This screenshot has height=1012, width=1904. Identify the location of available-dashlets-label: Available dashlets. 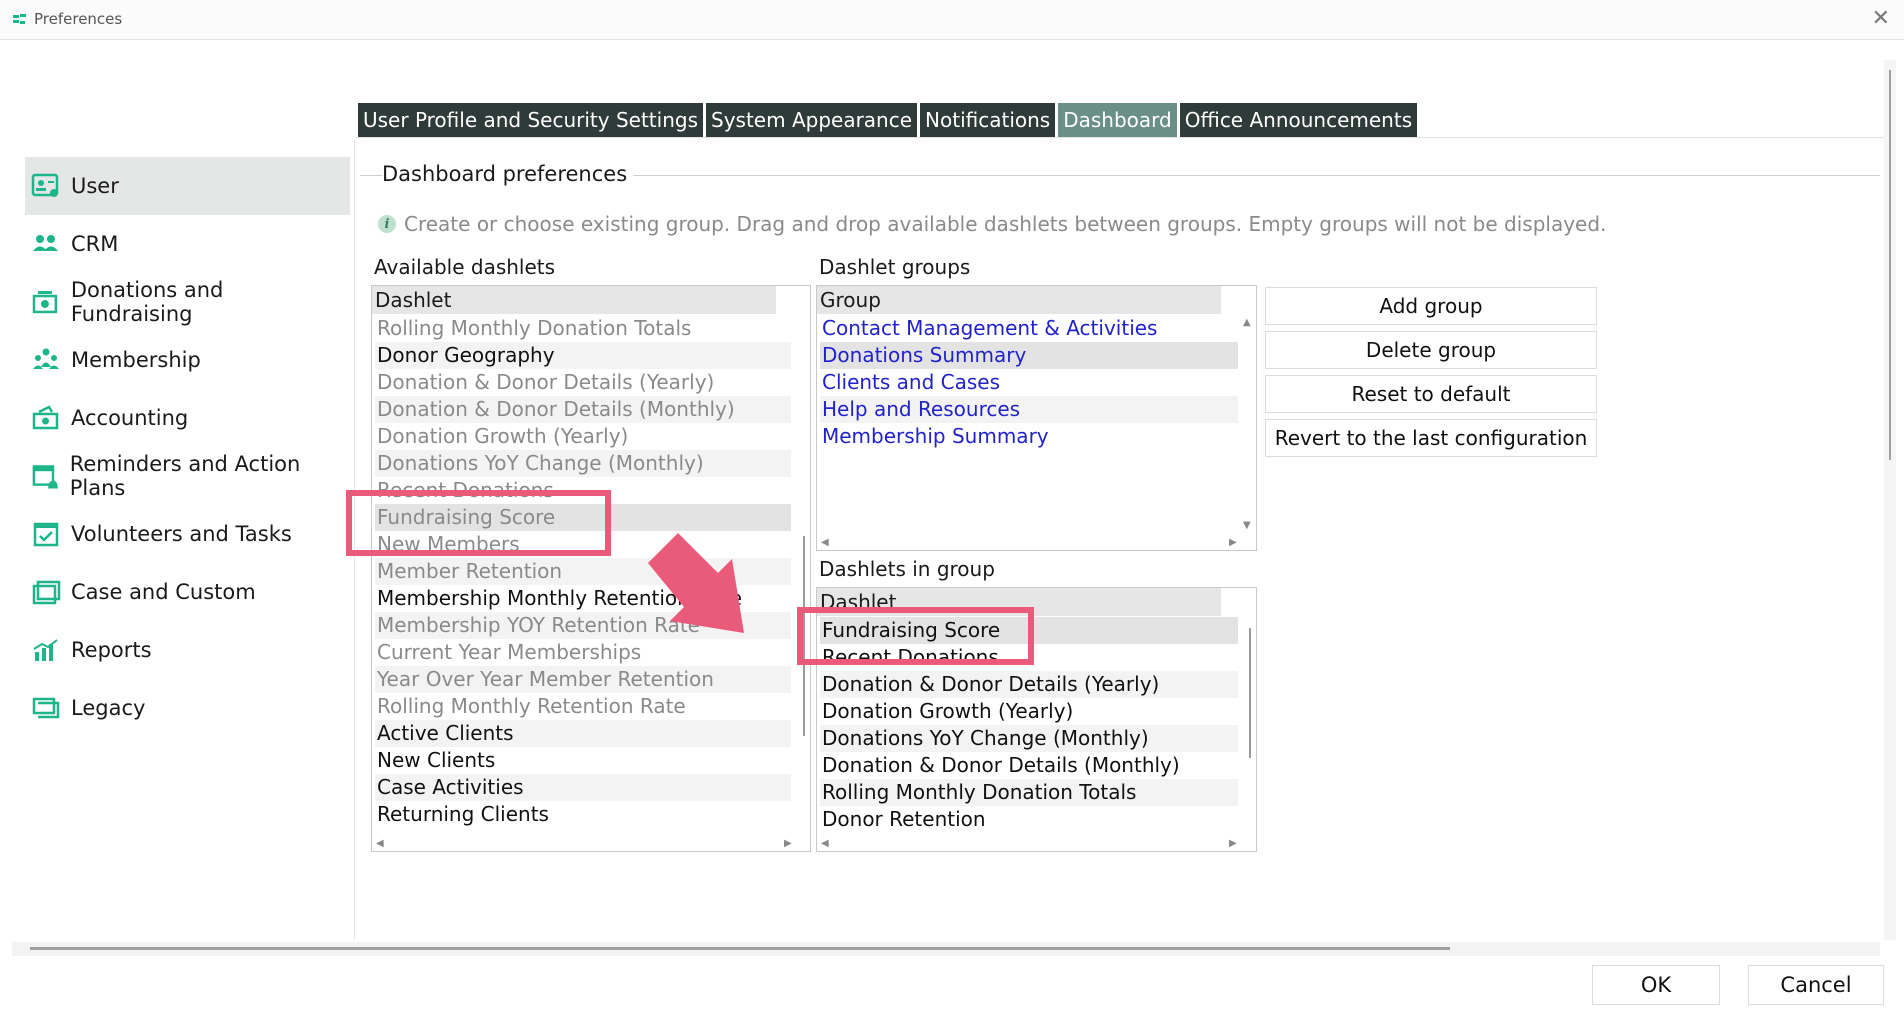
(465, 267).